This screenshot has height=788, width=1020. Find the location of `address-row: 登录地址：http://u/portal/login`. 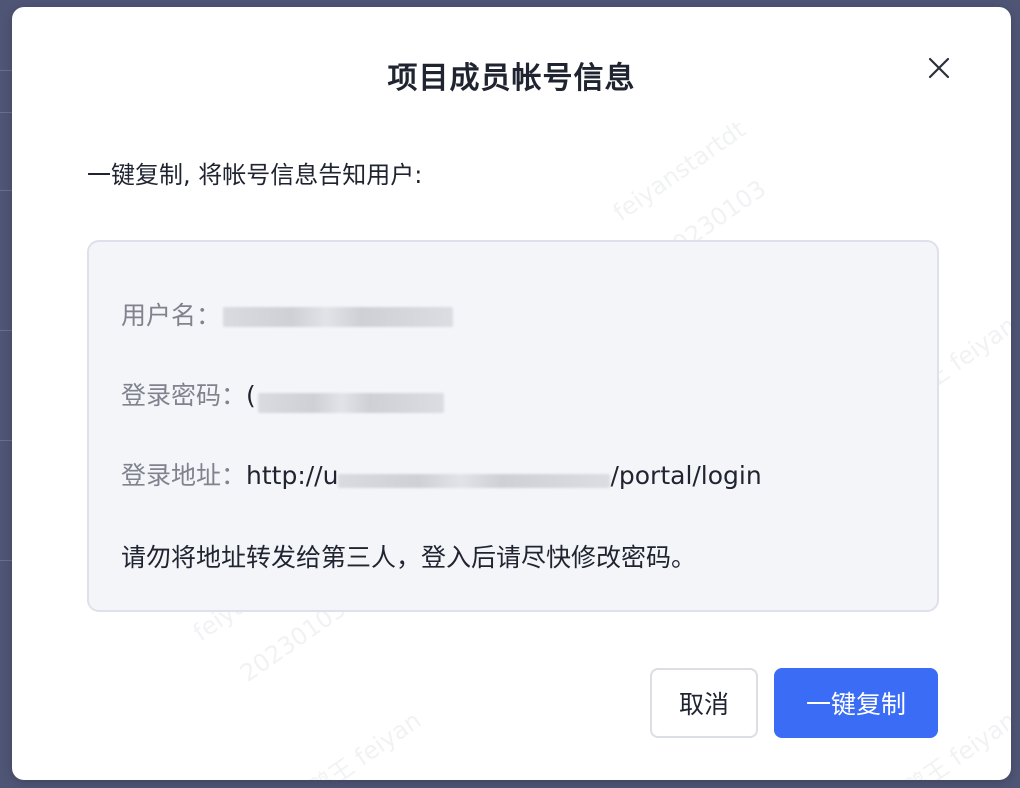

address-row: 登录地址：http://u/portal/login is located at coordinates (441, 474).